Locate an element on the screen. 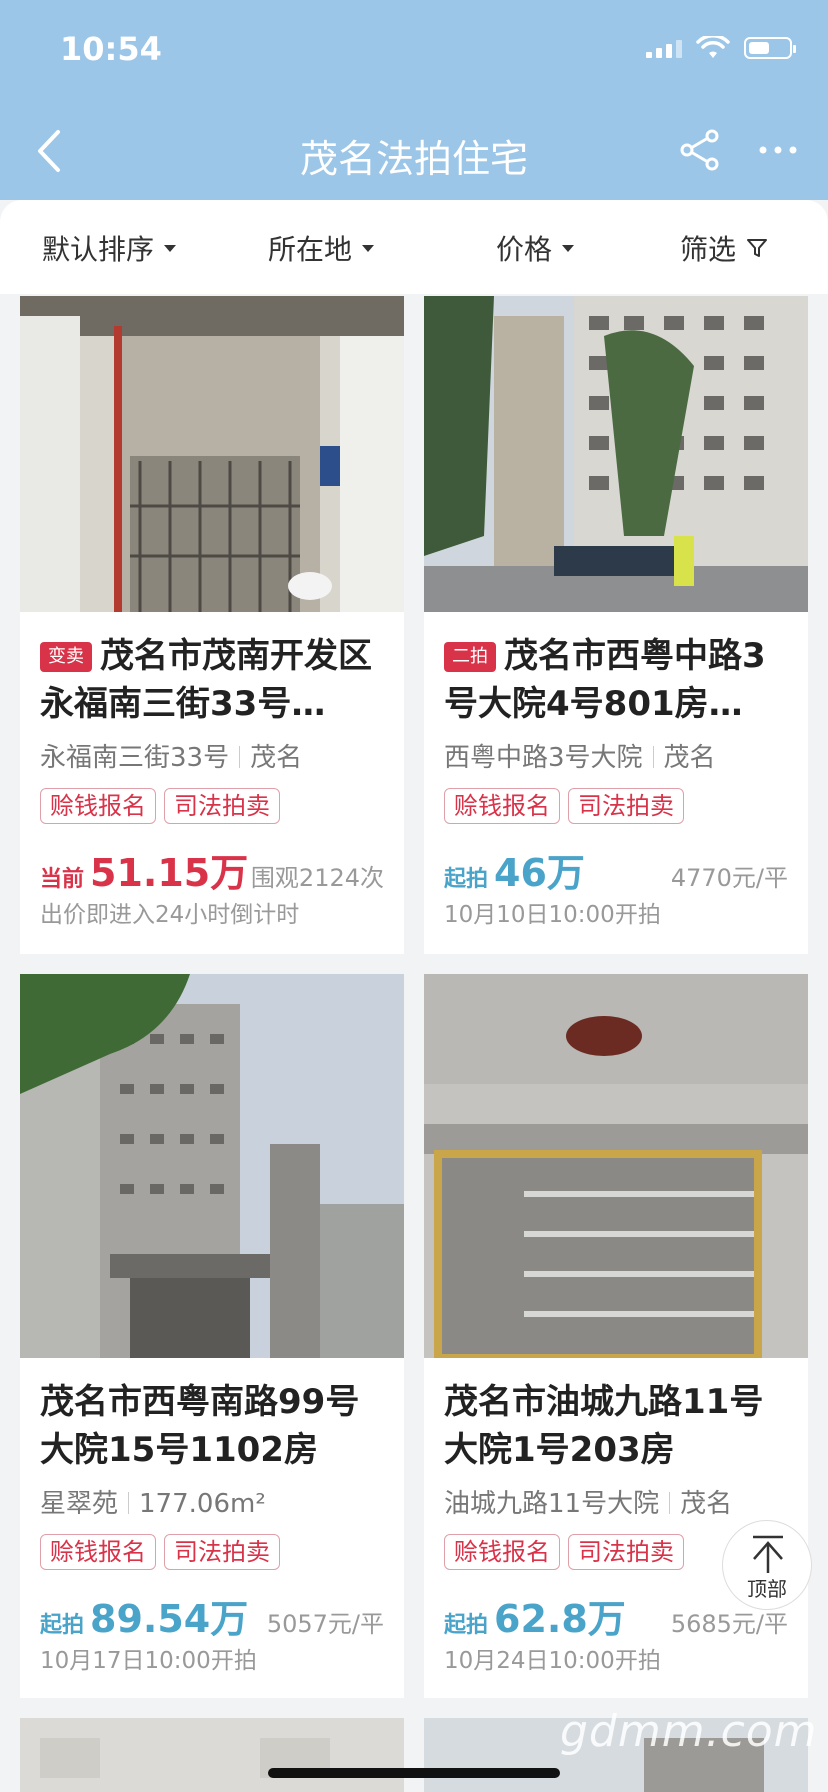 Image resolution: width=828 pixels, height=1792 pixels. signal-icon is located at coordinates (664, 48).